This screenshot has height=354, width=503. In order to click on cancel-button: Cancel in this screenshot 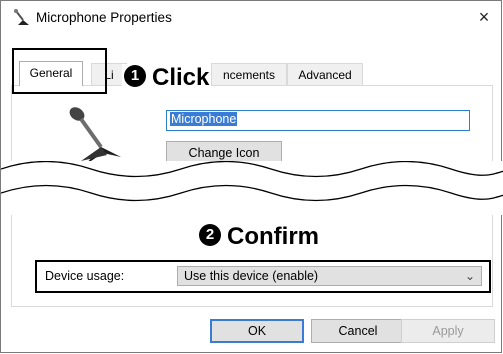, I will do `click(358, 331)`.